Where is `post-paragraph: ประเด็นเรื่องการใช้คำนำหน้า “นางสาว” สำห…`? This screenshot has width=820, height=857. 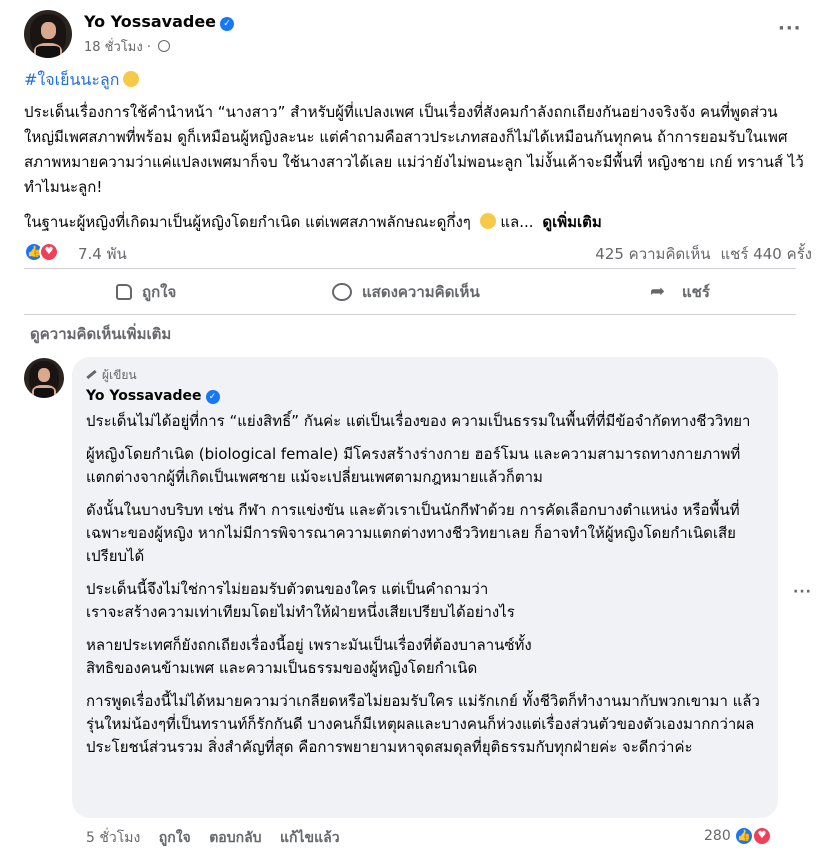
post-paragraph: ประเด็นเรื่องการใช้คำนำหน้า “นางสาว” สำห… is located at coordinates (414, 149).